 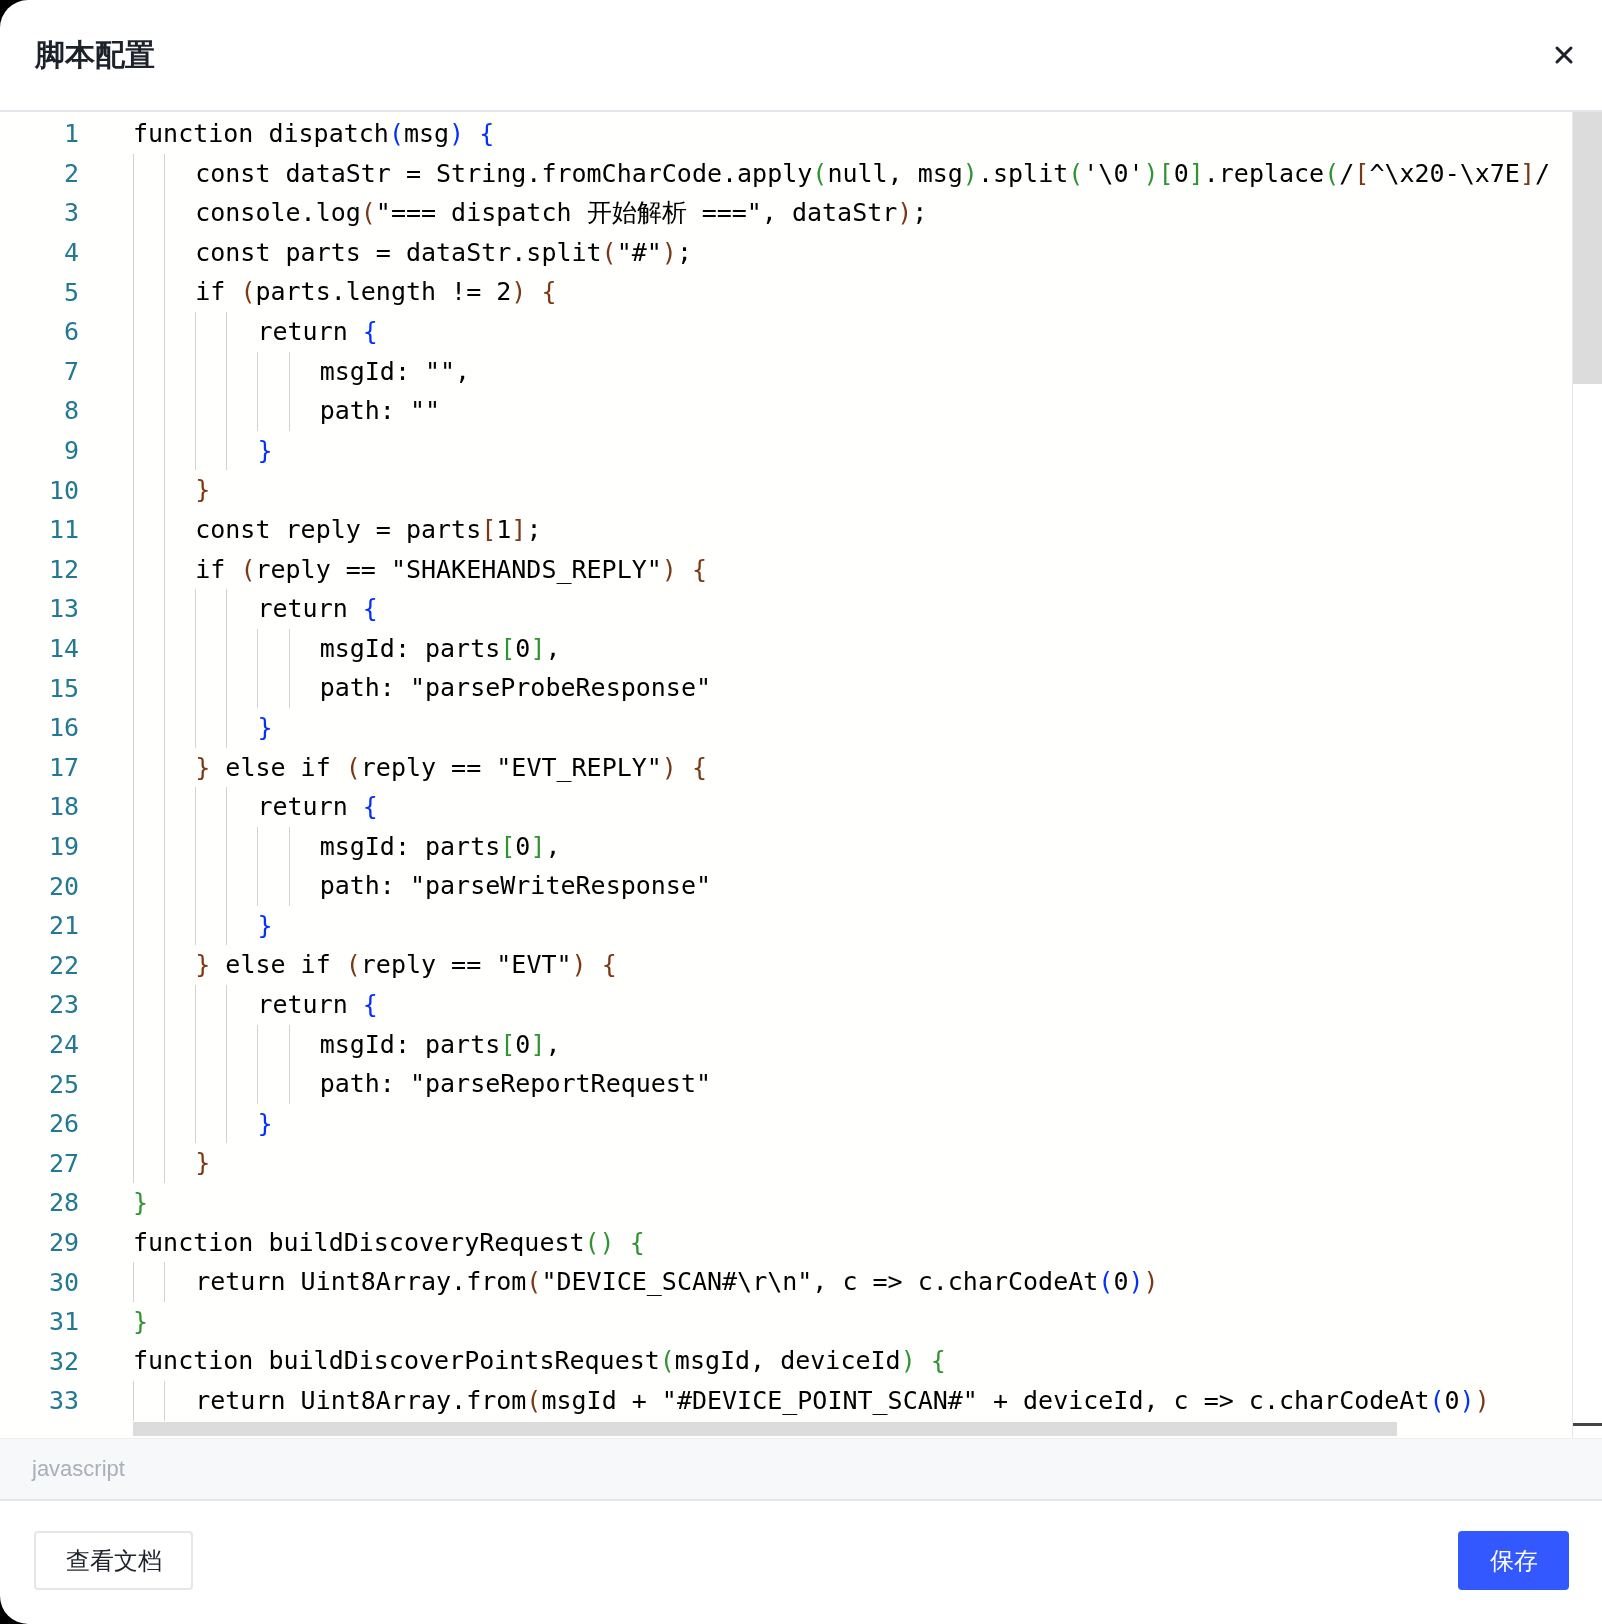 I want to click on line-number: 23, so click(x=63, y=1005).